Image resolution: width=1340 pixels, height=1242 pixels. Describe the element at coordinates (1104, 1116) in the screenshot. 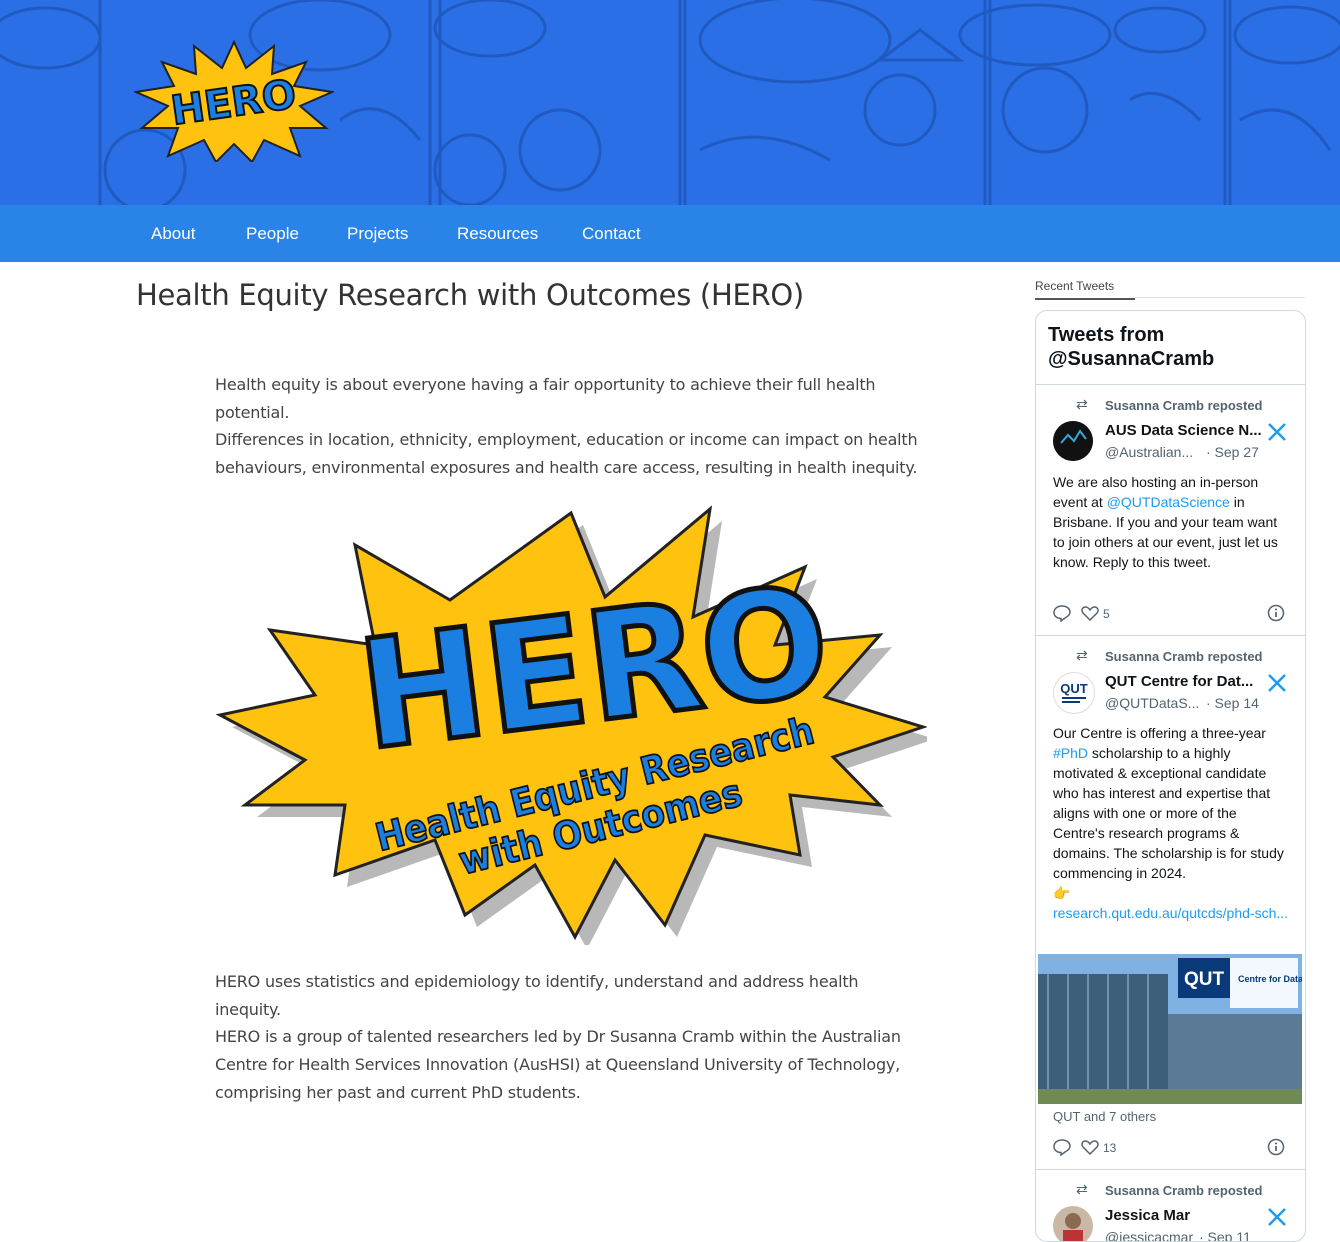

I see `media-tags: QUT and 7 others` at that location.